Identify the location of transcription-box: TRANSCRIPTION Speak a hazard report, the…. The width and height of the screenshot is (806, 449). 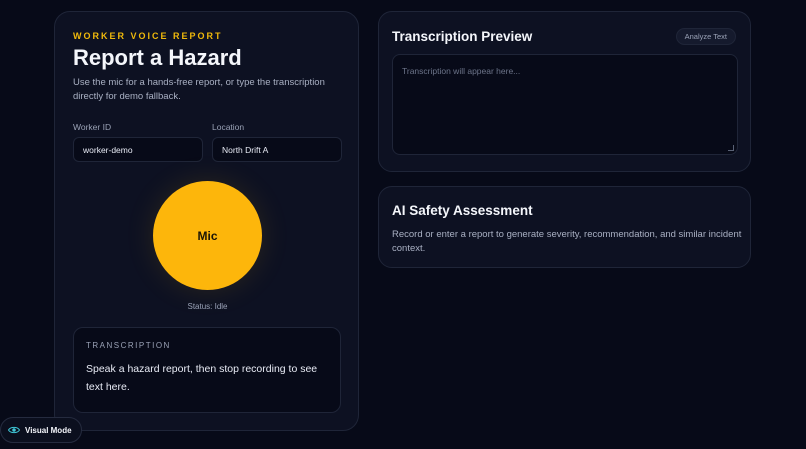
(207, 370).